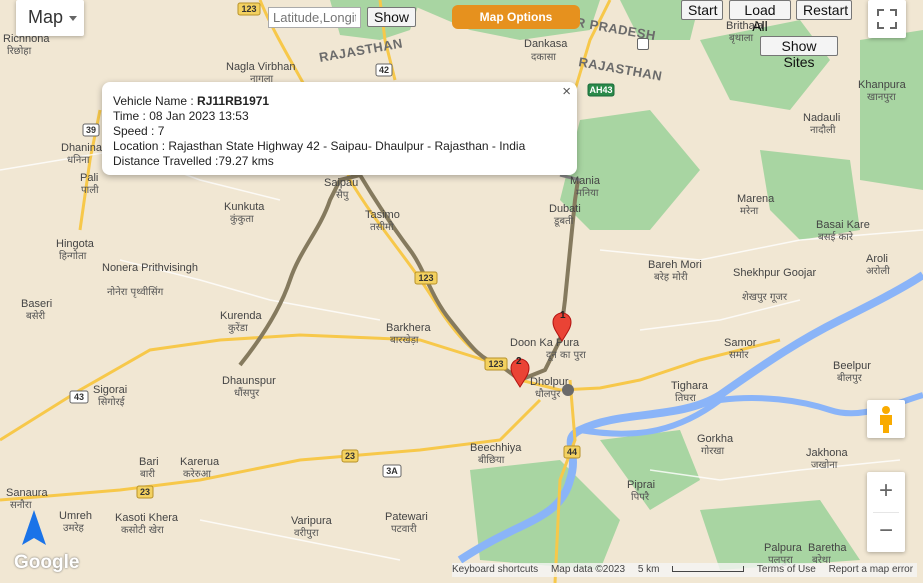 The image size is (923, 583). What do you see at coordinates (886, 492) in the screenshot?
I see `zoom-in-button: +` at bounding box center [886, 492].